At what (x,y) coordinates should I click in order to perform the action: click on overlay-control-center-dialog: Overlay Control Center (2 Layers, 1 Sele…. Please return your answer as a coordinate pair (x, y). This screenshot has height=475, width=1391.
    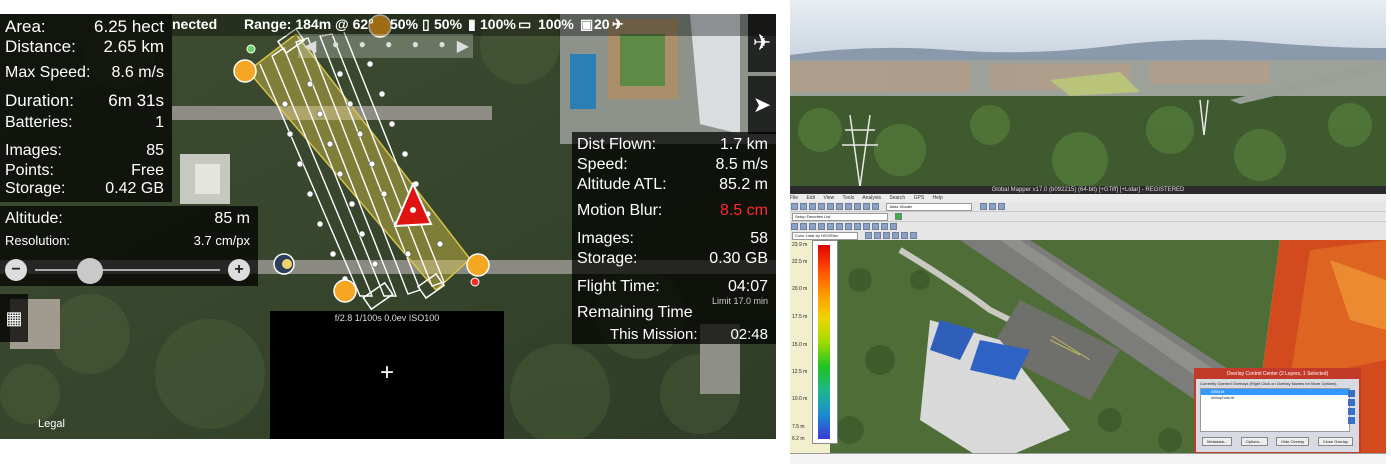
    Looking at the image, I should click on (1277, 411).